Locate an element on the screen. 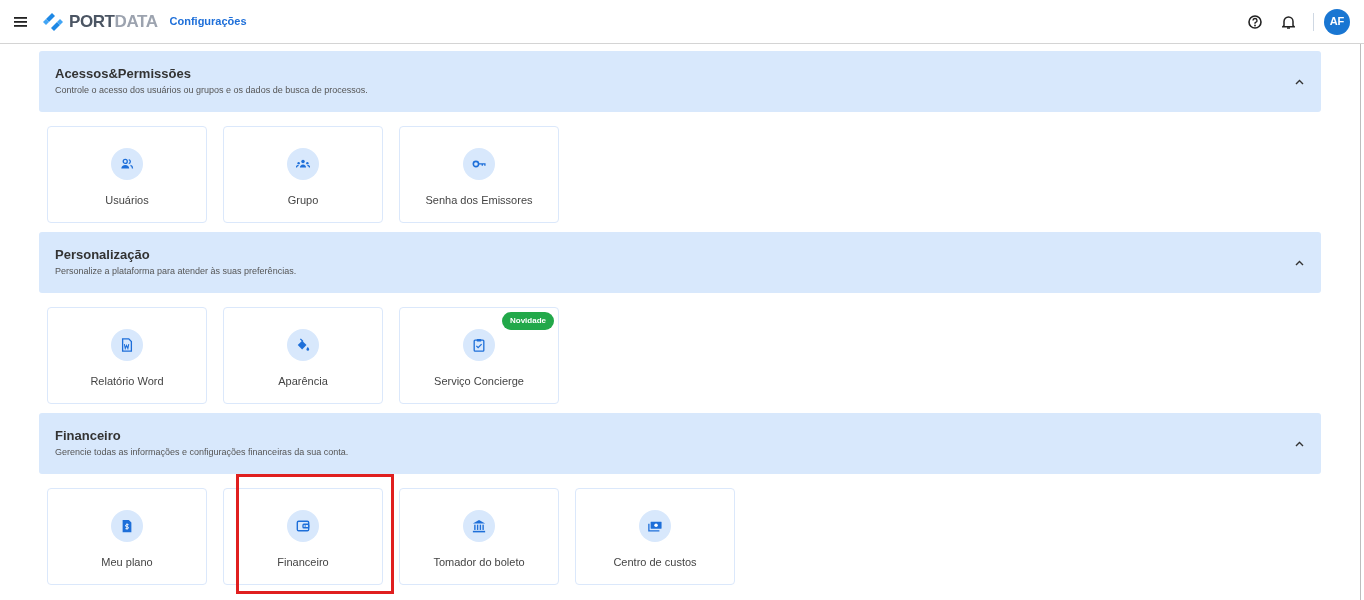  card-label: Usuários is located at coordinates (127, 200).